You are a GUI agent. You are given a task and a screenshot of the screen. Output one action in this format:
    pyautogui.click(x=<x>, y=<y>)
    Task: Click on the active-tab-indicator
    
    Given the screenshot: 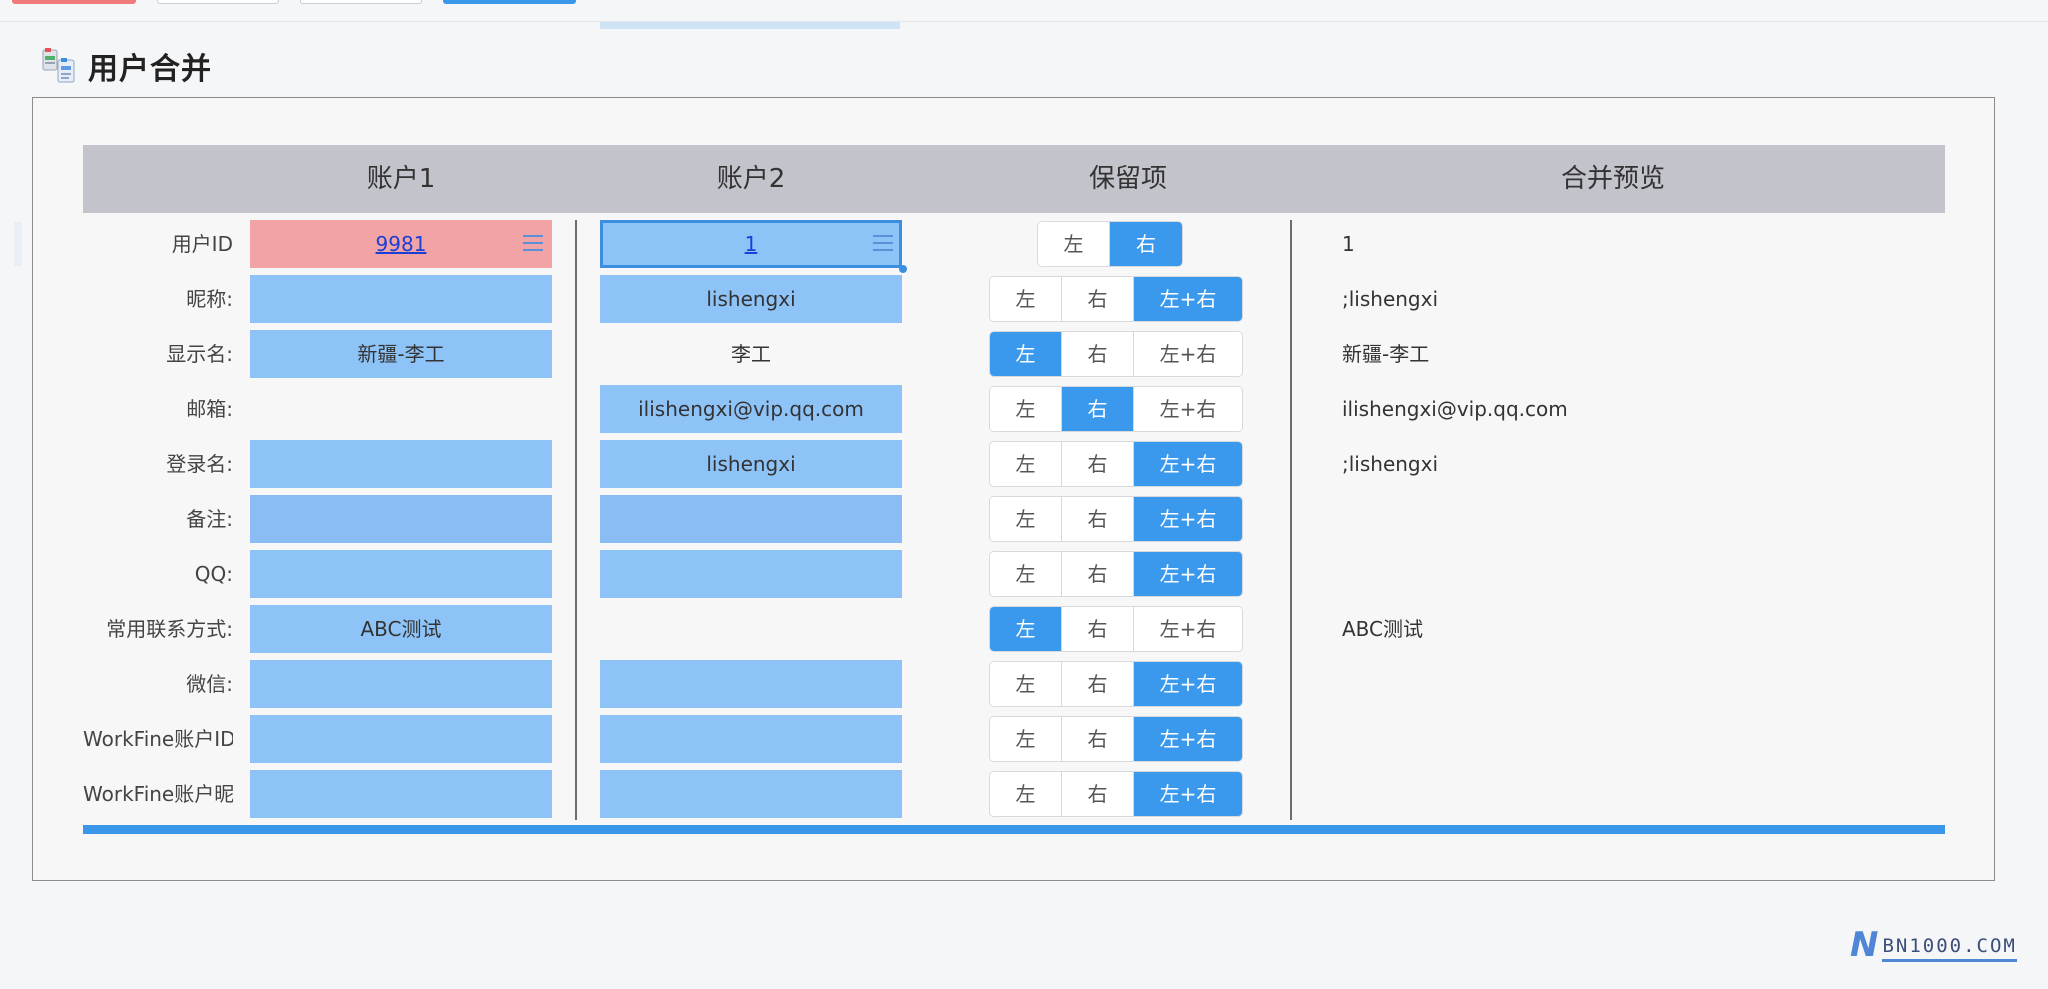 What is the action you would take?
    pyautogui.click(x=750, y=25)
    